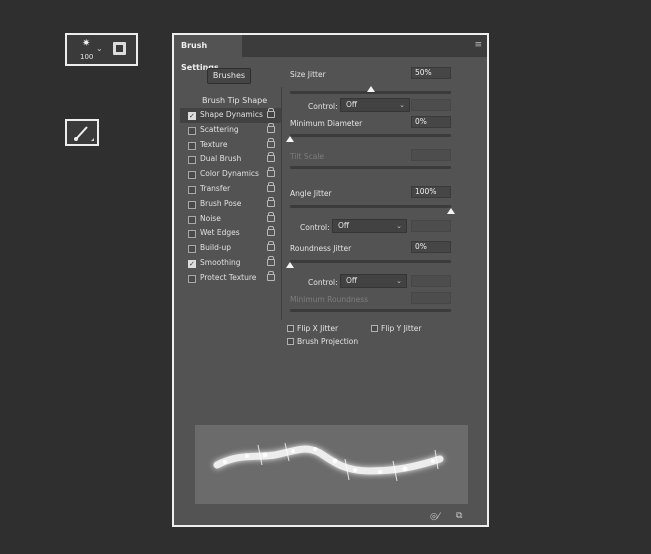 The width and height of the screenshot is (651, 554). Describe the element at coordinates (478, 45) in the screenshot. I see `panel-menu-icon: ≡` at that location.